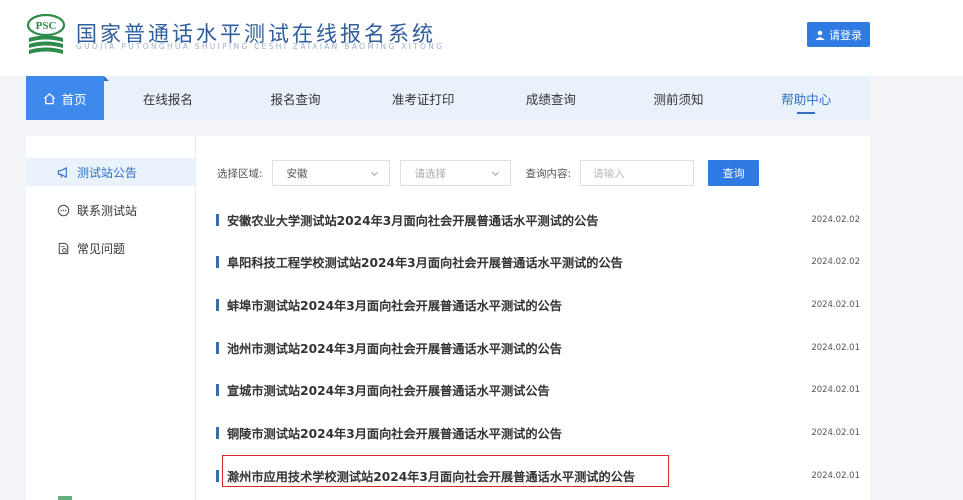 This screenshot has height=500, width=963. Describe the element at coordinates (513, 390) in the screenshot. I see `announcement-title: 宣城市测试站2024年3月面向社会开展普通话水平测试公告` at that location.